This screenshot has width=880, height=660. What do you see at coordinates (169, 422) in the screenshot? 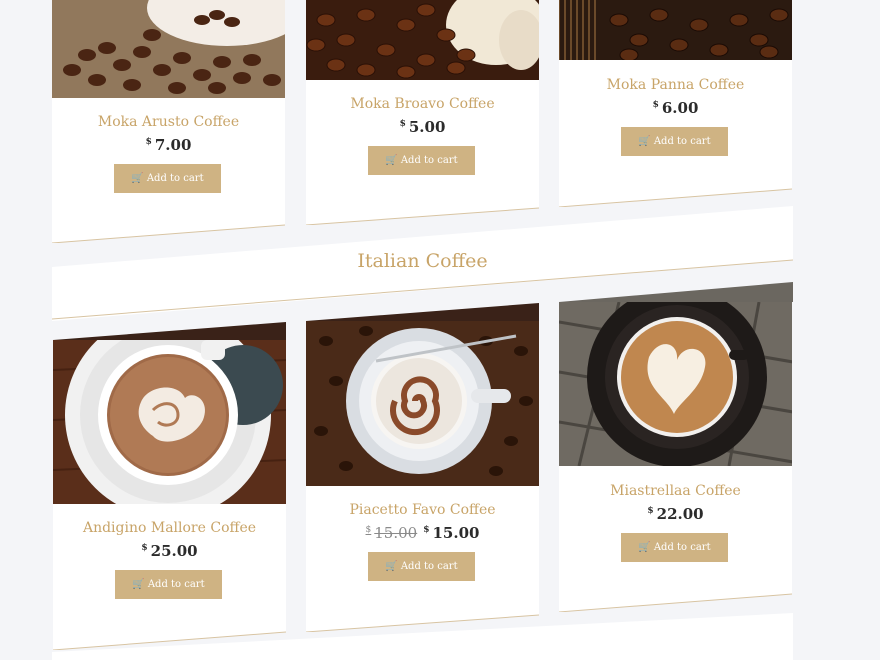
I see `product-image-andigino-mallore` at bounding box center [169, 422].